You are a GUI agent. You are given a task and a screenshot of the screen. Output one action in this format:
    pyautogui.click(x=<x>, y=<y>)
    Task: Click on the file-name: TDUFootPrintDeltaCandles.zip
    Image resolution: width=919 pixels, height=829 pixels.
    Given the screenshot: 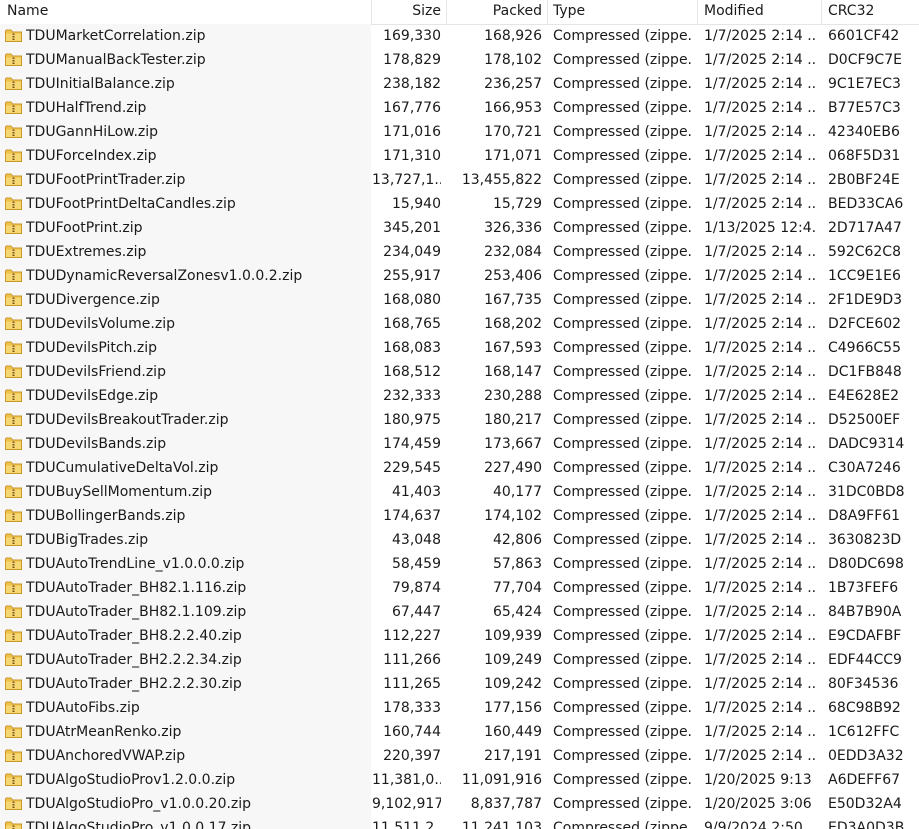 What is the action you would take?
    pyautogui.click(x=131, y=204)
    